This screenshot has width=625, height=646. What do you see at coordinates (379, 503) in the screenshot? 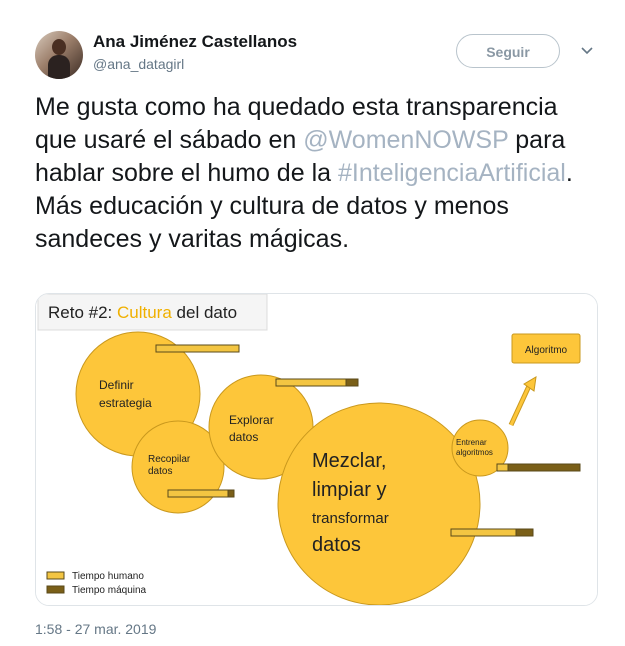
I see `circle-mezclar` at bounding box center [379, 503].